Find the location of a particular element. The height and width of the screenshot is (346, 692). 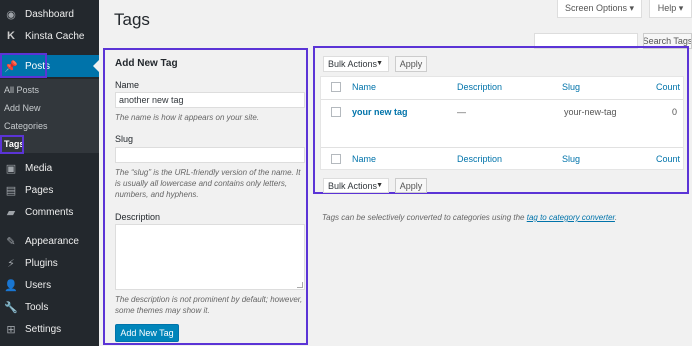

name-field: another new tag is located at coordinates (210, 100).